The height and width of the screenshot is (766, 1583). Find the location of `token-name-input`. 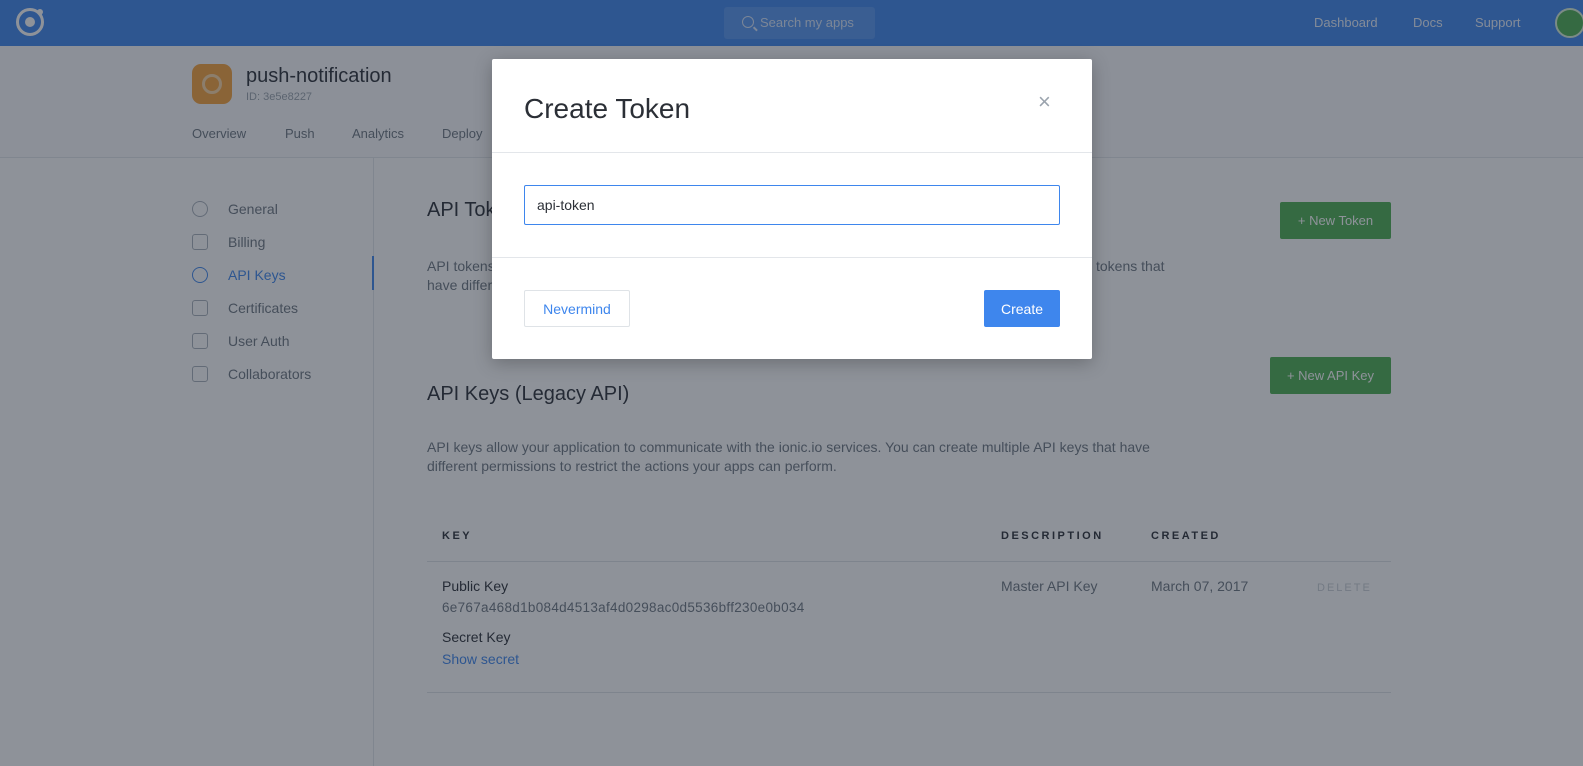

token-name-input is located at coordinates (792, 205).